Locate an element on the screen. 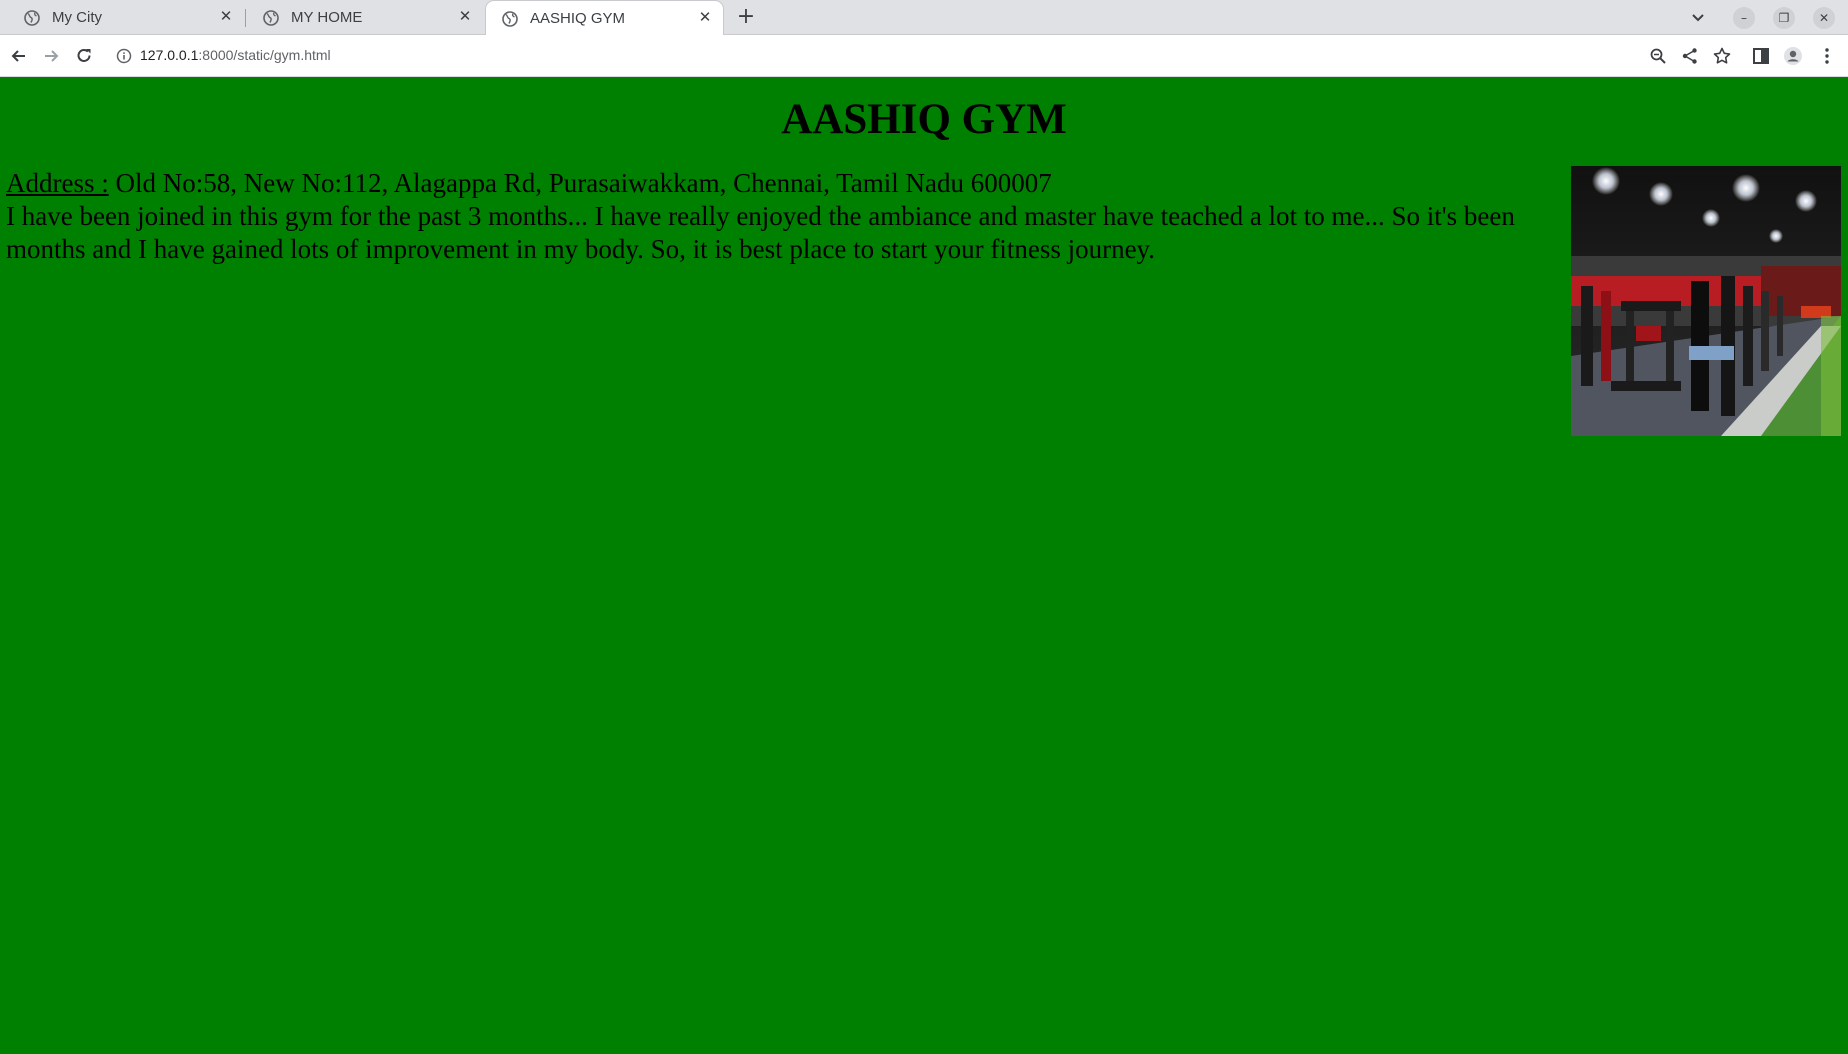 The height and width of the screenshot is (1054, 1848). site-info-icon is located at coordinates (124, 56).